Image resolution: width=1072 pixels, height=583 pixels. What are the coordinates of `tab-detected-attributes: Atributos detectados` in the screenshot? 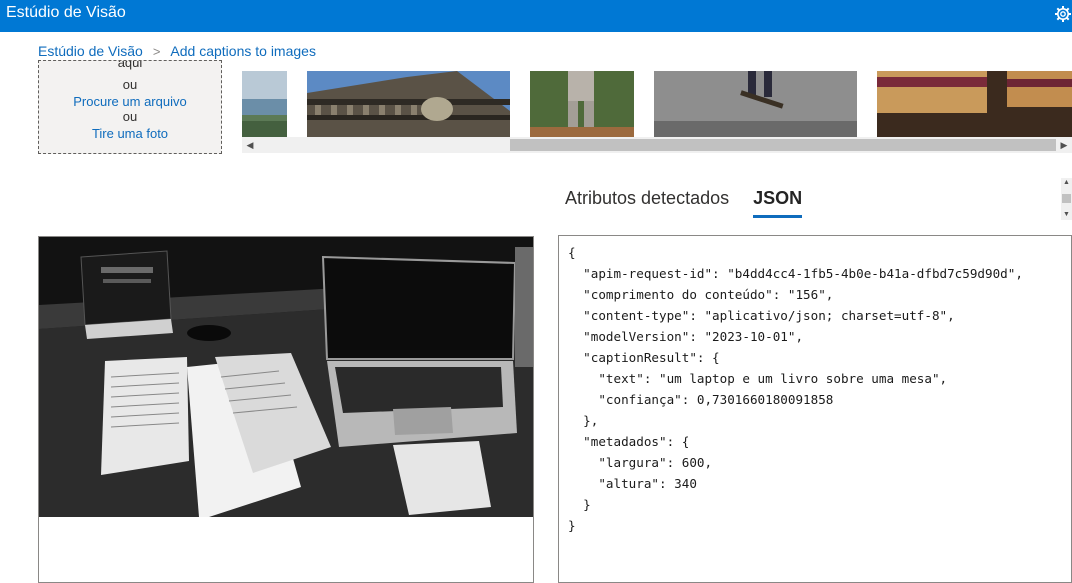 It's located at (647, 203).